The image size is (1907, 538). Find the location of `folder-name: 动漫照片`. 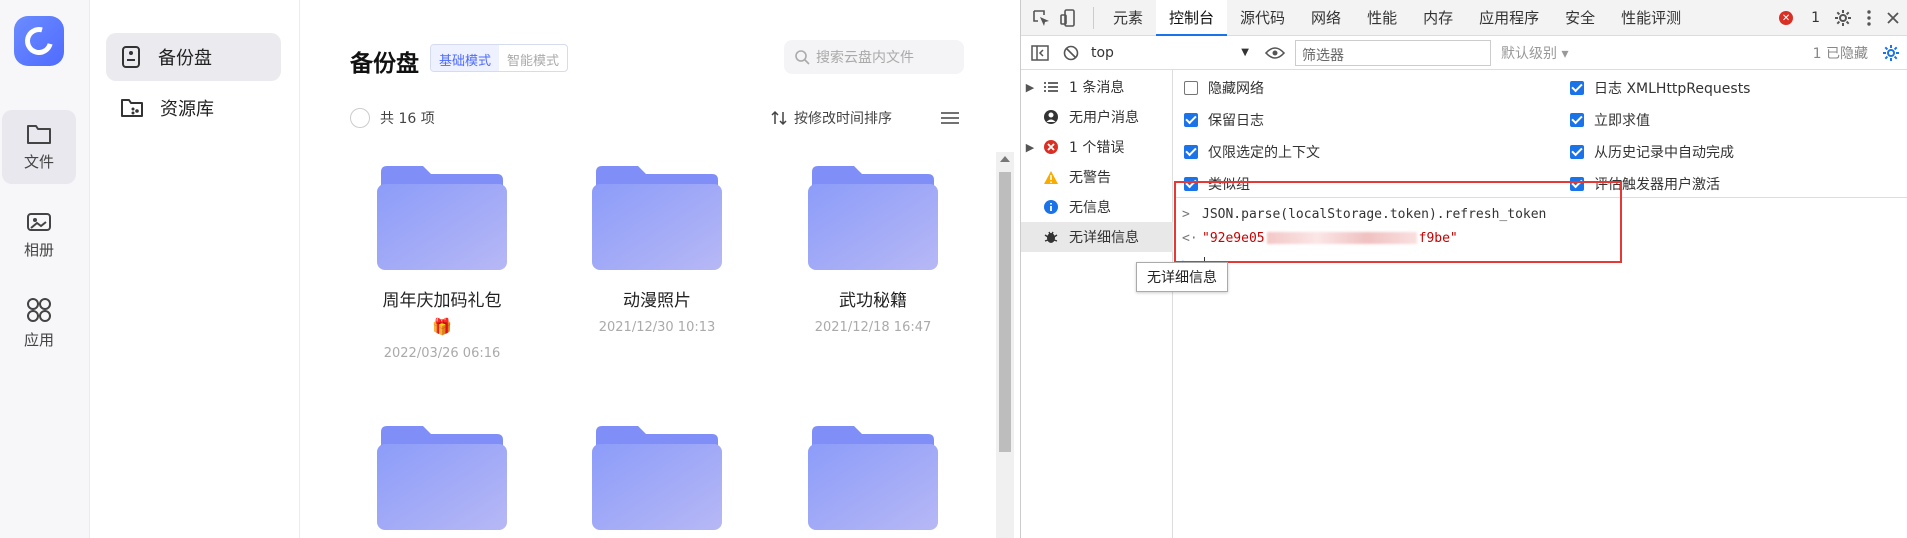

folder-name: 动漫照片 is located at coordinates (657, 301).